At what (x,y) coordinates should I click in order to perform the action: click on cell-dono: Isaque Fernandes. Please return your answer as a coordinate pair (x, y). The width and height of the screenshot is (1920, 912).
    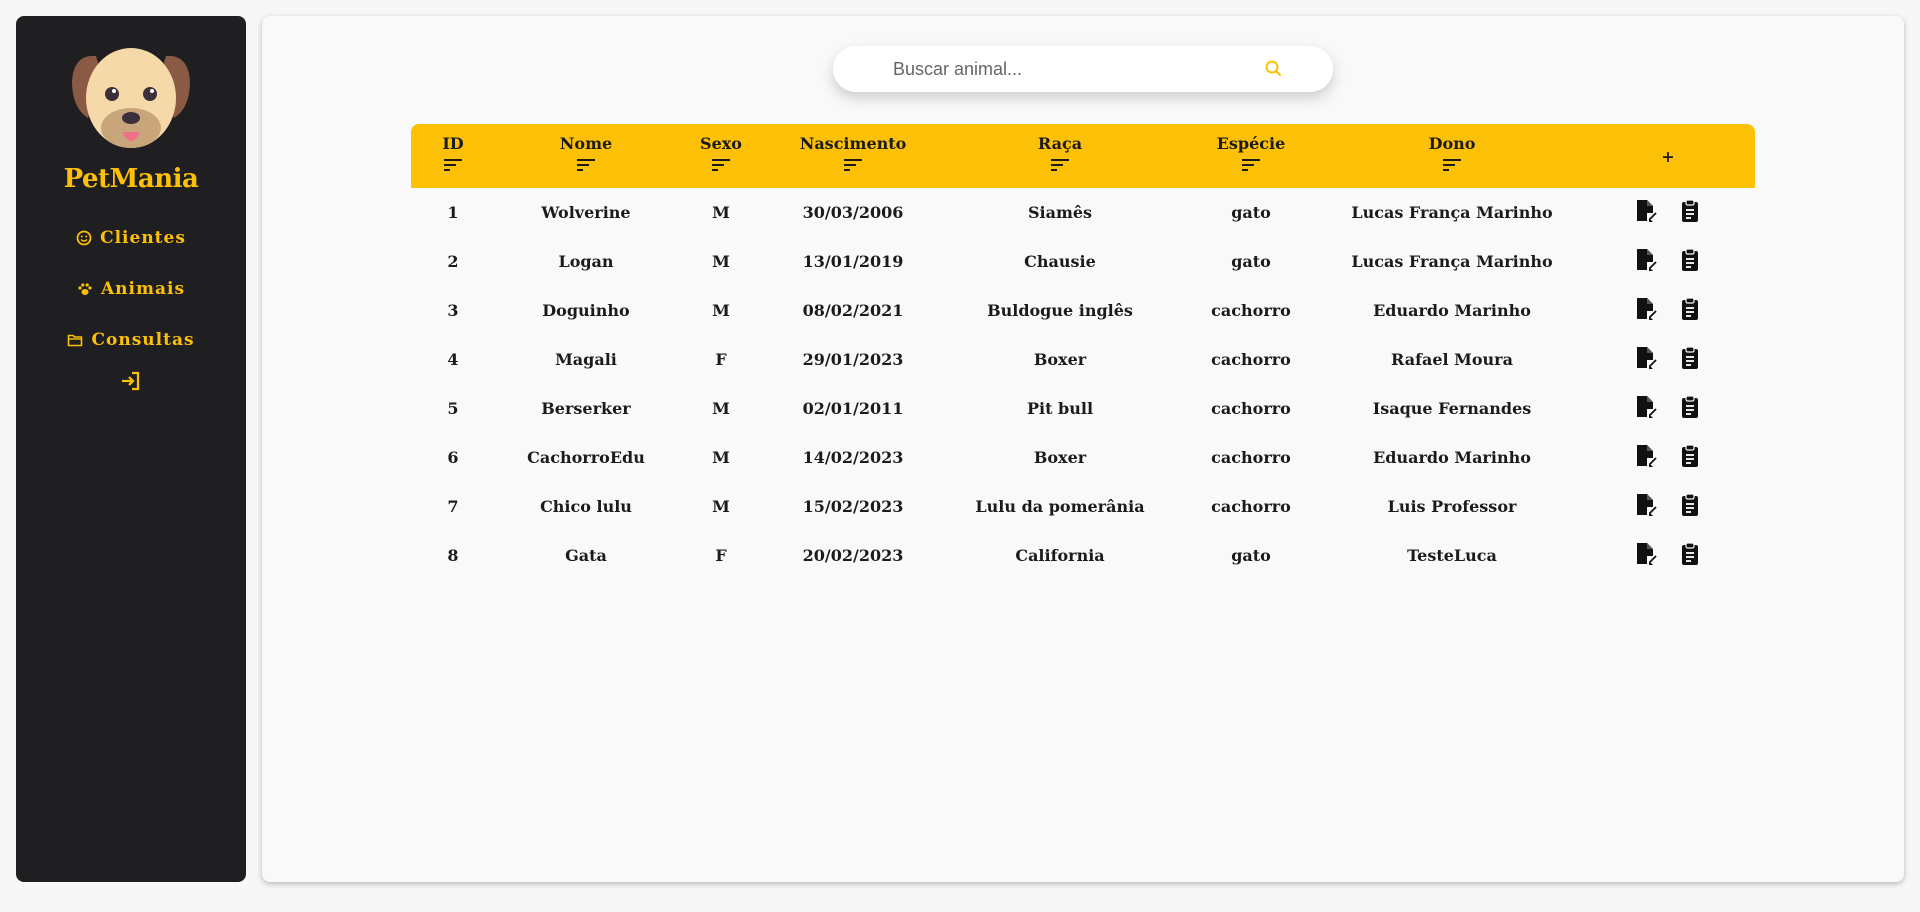
    Looking at the image, I should click on (1452, 408).